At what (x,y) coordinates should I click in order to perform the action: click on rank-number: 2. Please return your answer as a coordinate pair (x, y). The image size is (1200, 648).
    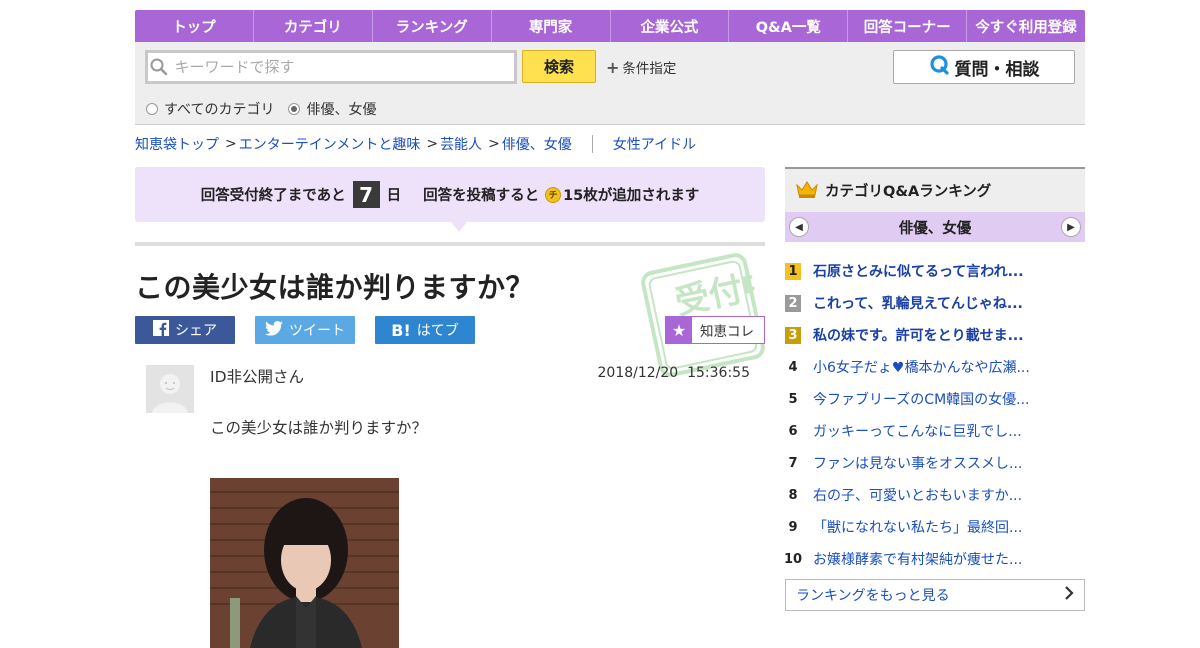
    Looking at the image, I should click on (793, 303).